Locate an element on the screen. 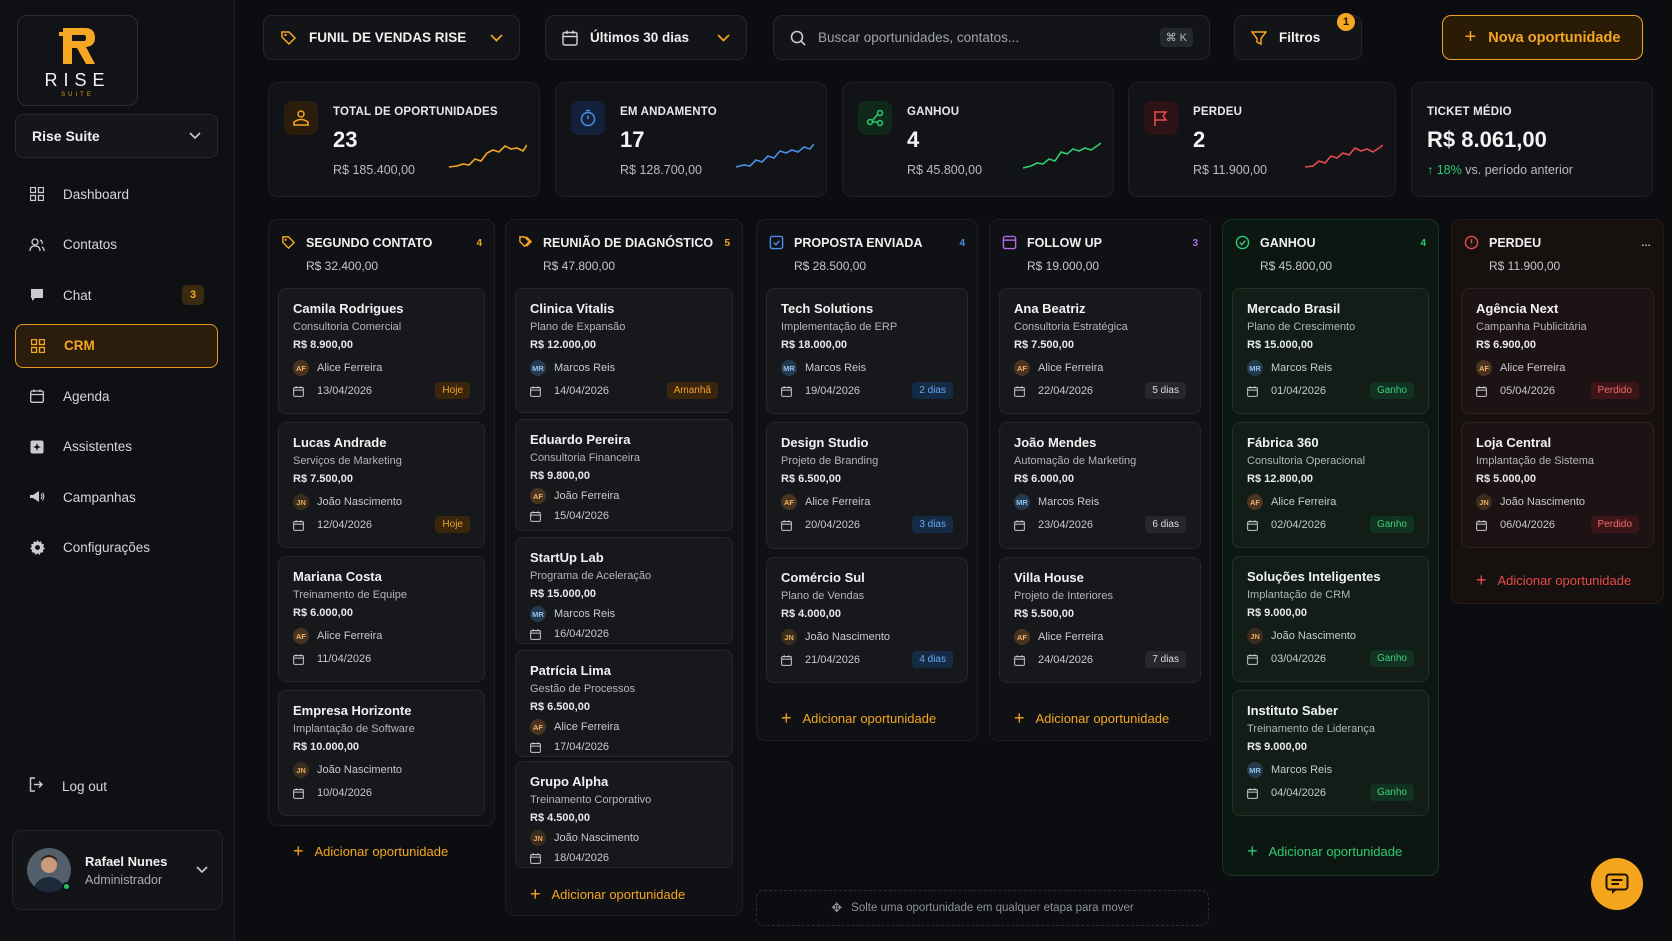 The height and width of the screenshot is (941, 1672). search-input: Buscar oportunidades, contatos... ⌘ K is located at coordinates (991, 37).